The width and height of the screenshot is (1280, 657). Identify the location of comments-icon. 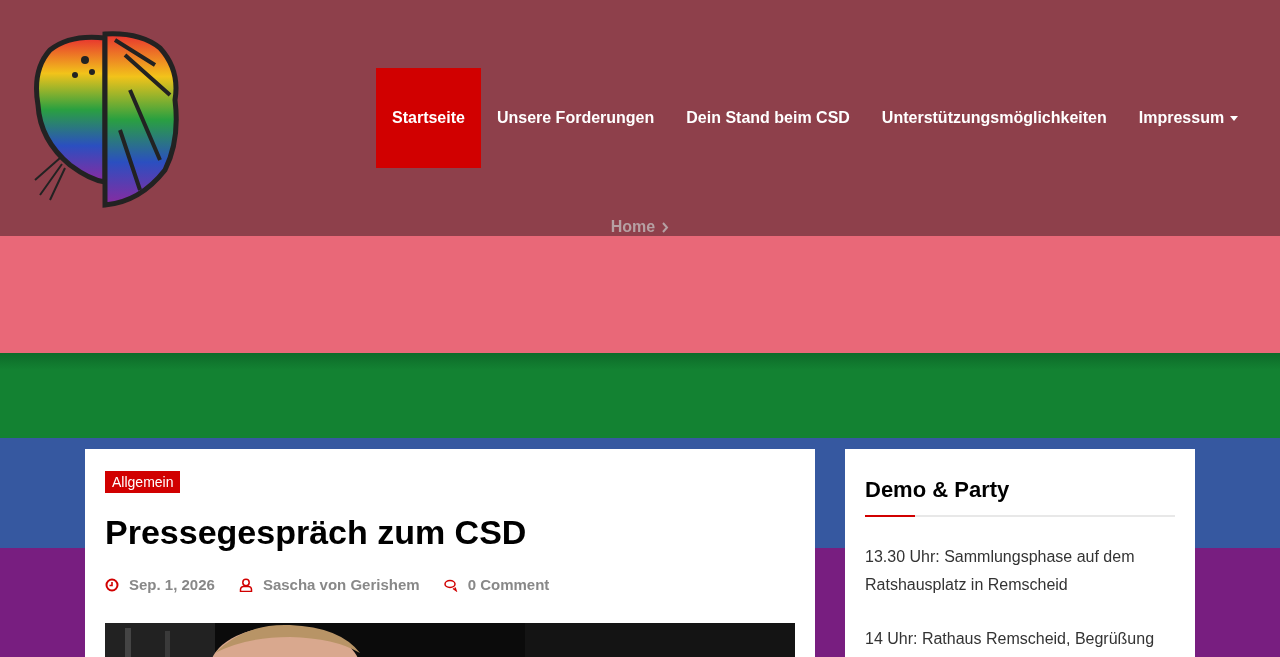
(450, 584).